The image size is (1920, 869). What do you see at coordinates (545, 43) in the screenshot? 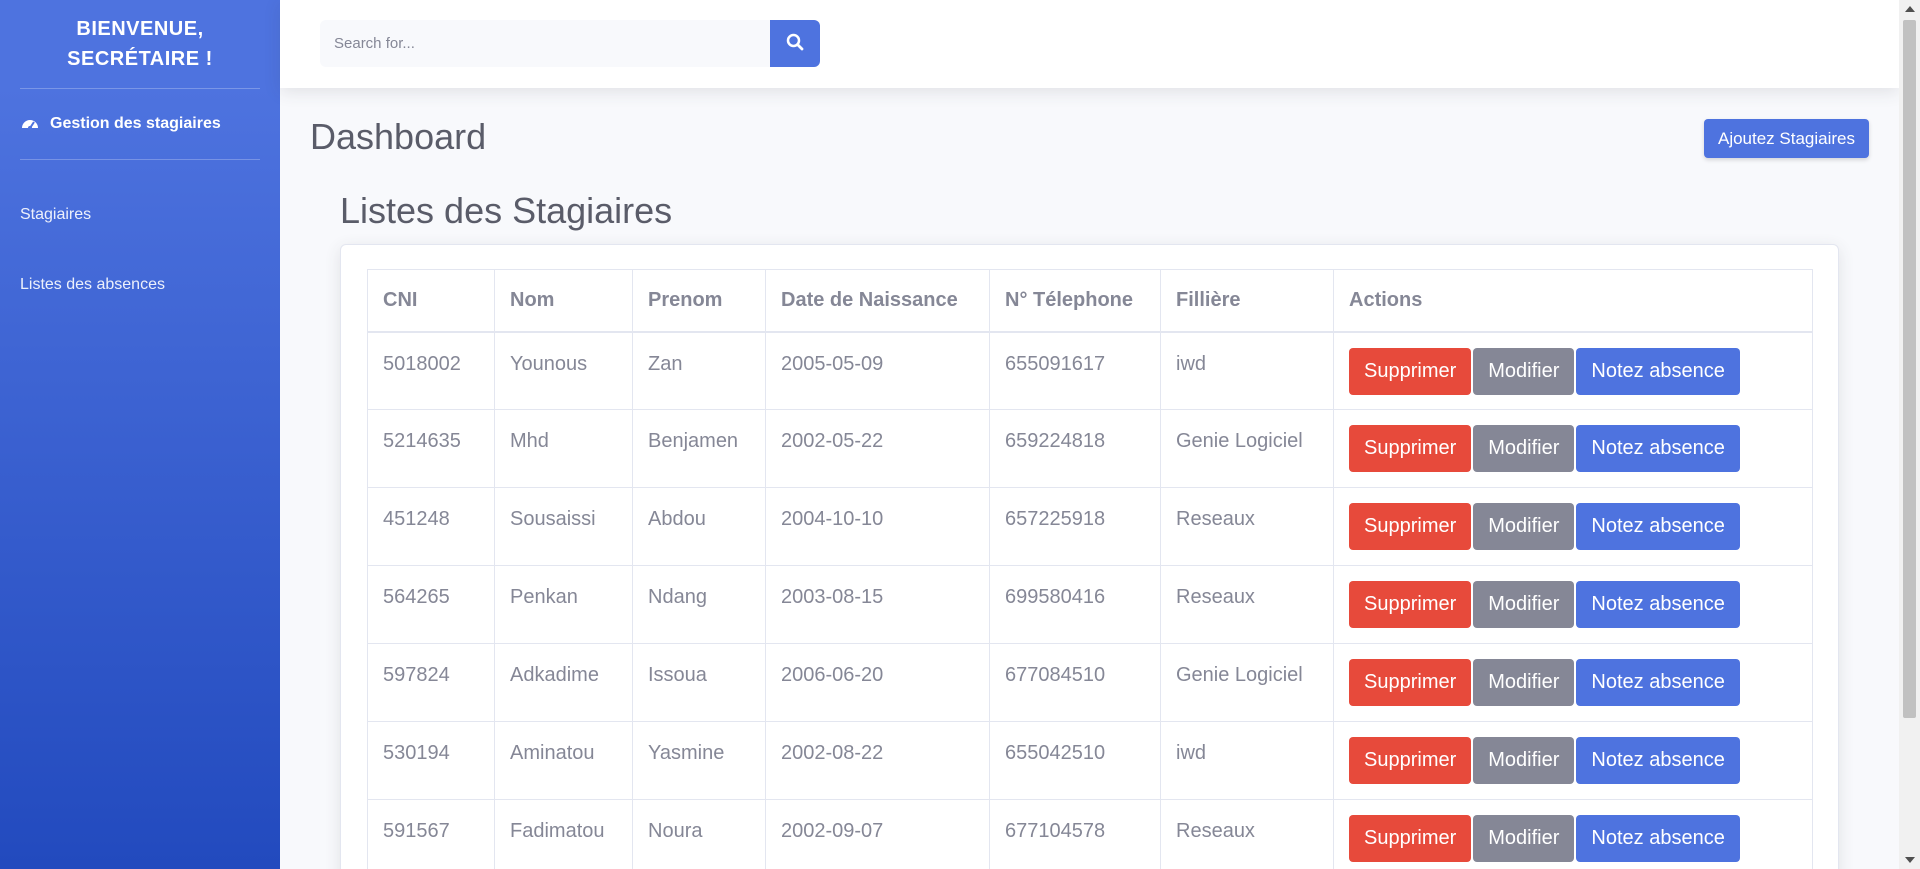
I see `search-input` at bounding box center [545, 43].